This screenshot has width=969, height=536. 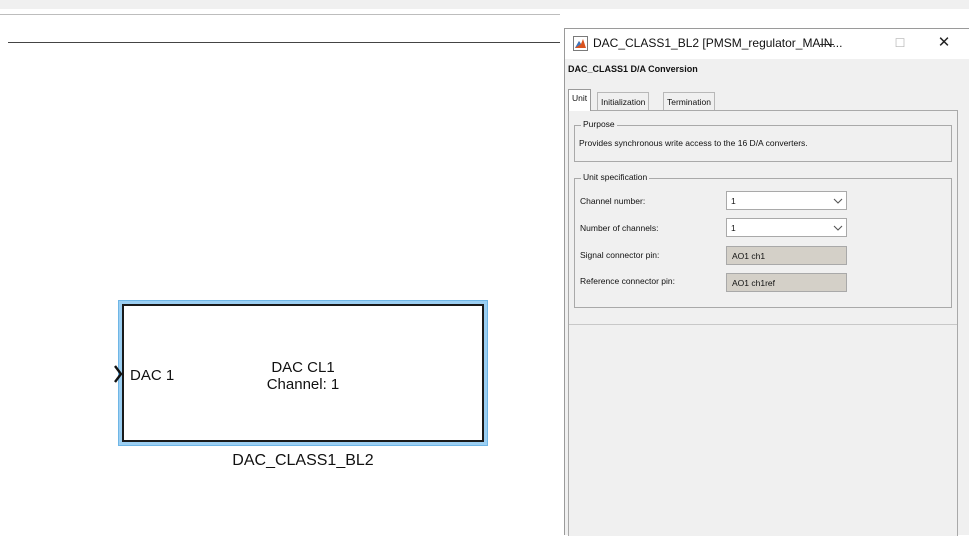 What do you see at coordinates (749, 256) in the screenshot?
I see `signal-connector-pin-value: AO1 ch1` at bounding box center [749, 256].